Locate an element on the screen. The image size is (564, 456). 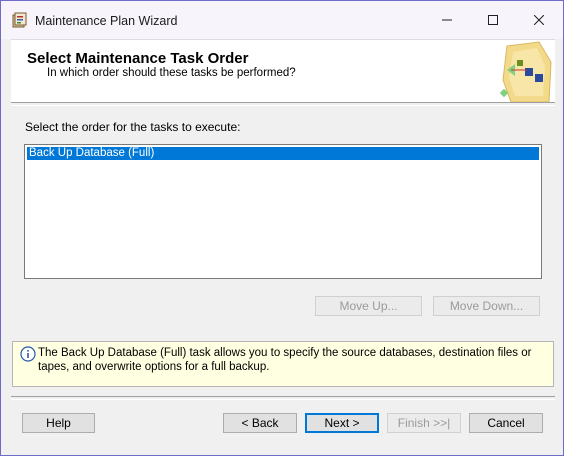
app-icon is located at coordinates (20, 20).